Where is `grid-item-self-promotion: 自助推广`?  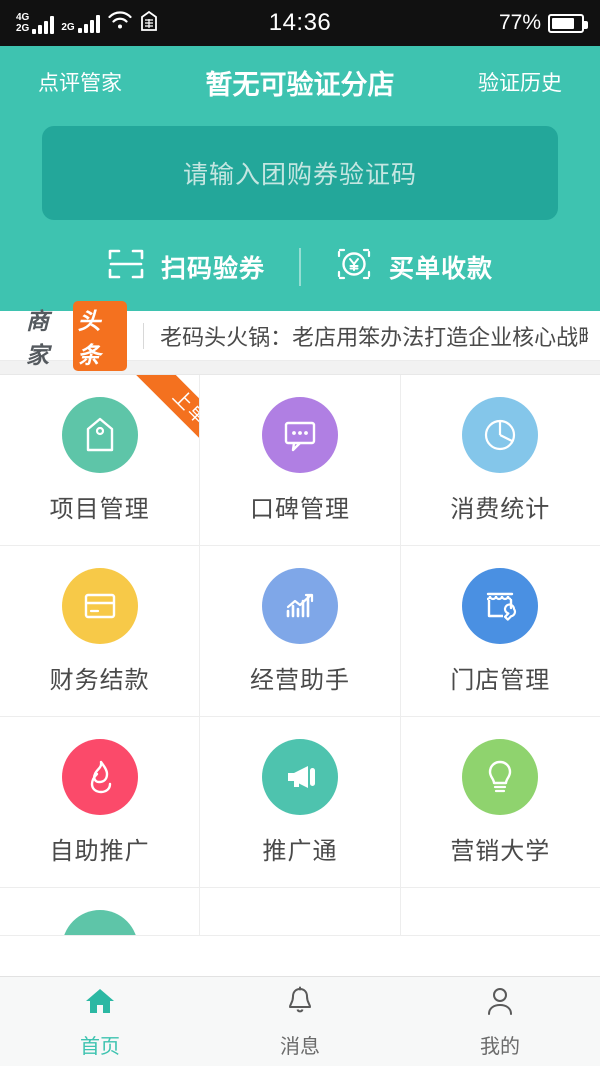 grid-item-self-promotion: 自助推广 is located at coordinates (100, 802).